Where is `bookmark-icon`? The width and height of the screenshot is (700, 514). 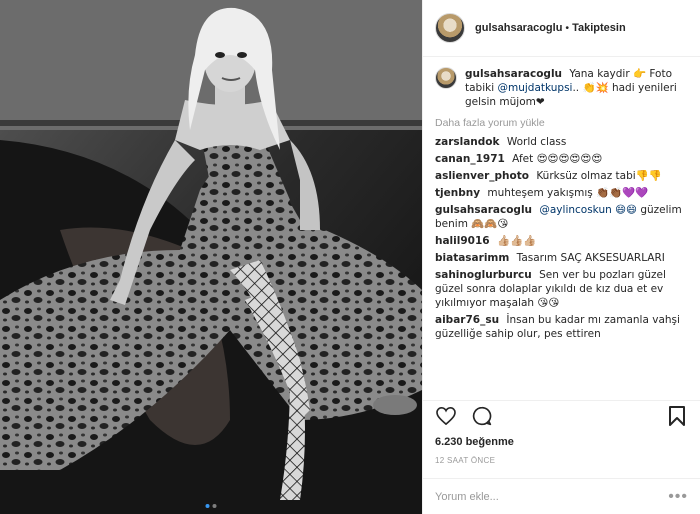
bookmark-icon is located at coordinates (677, 416).